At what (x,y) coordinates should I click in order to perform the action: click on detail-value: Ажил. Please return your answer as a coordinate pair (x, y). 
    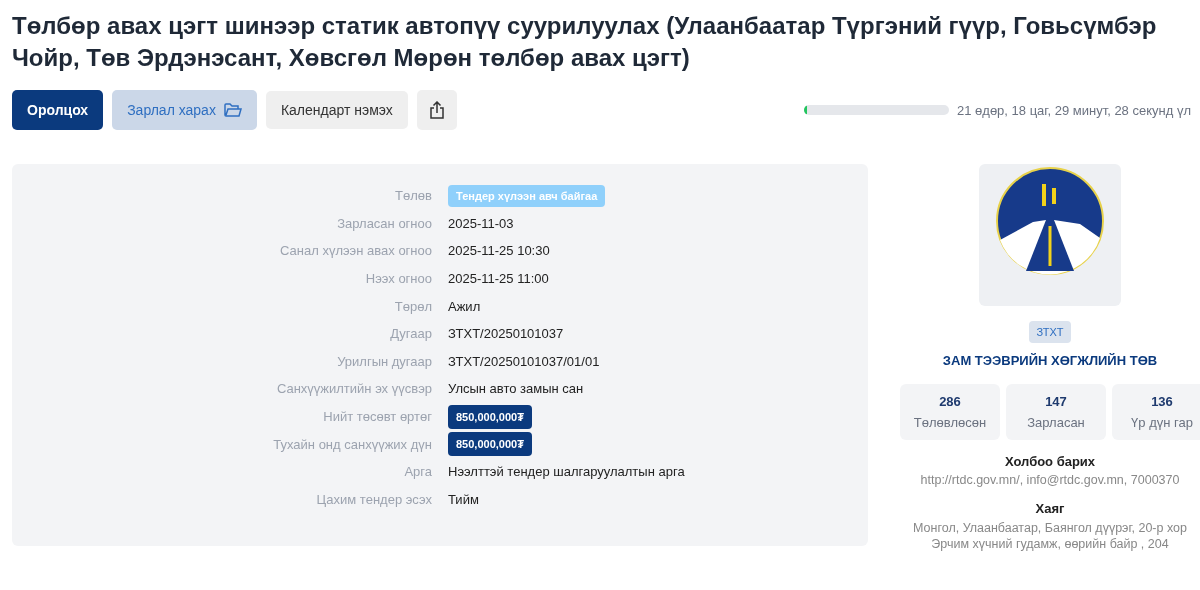
    Looking at the image, I should click on (464, 306).